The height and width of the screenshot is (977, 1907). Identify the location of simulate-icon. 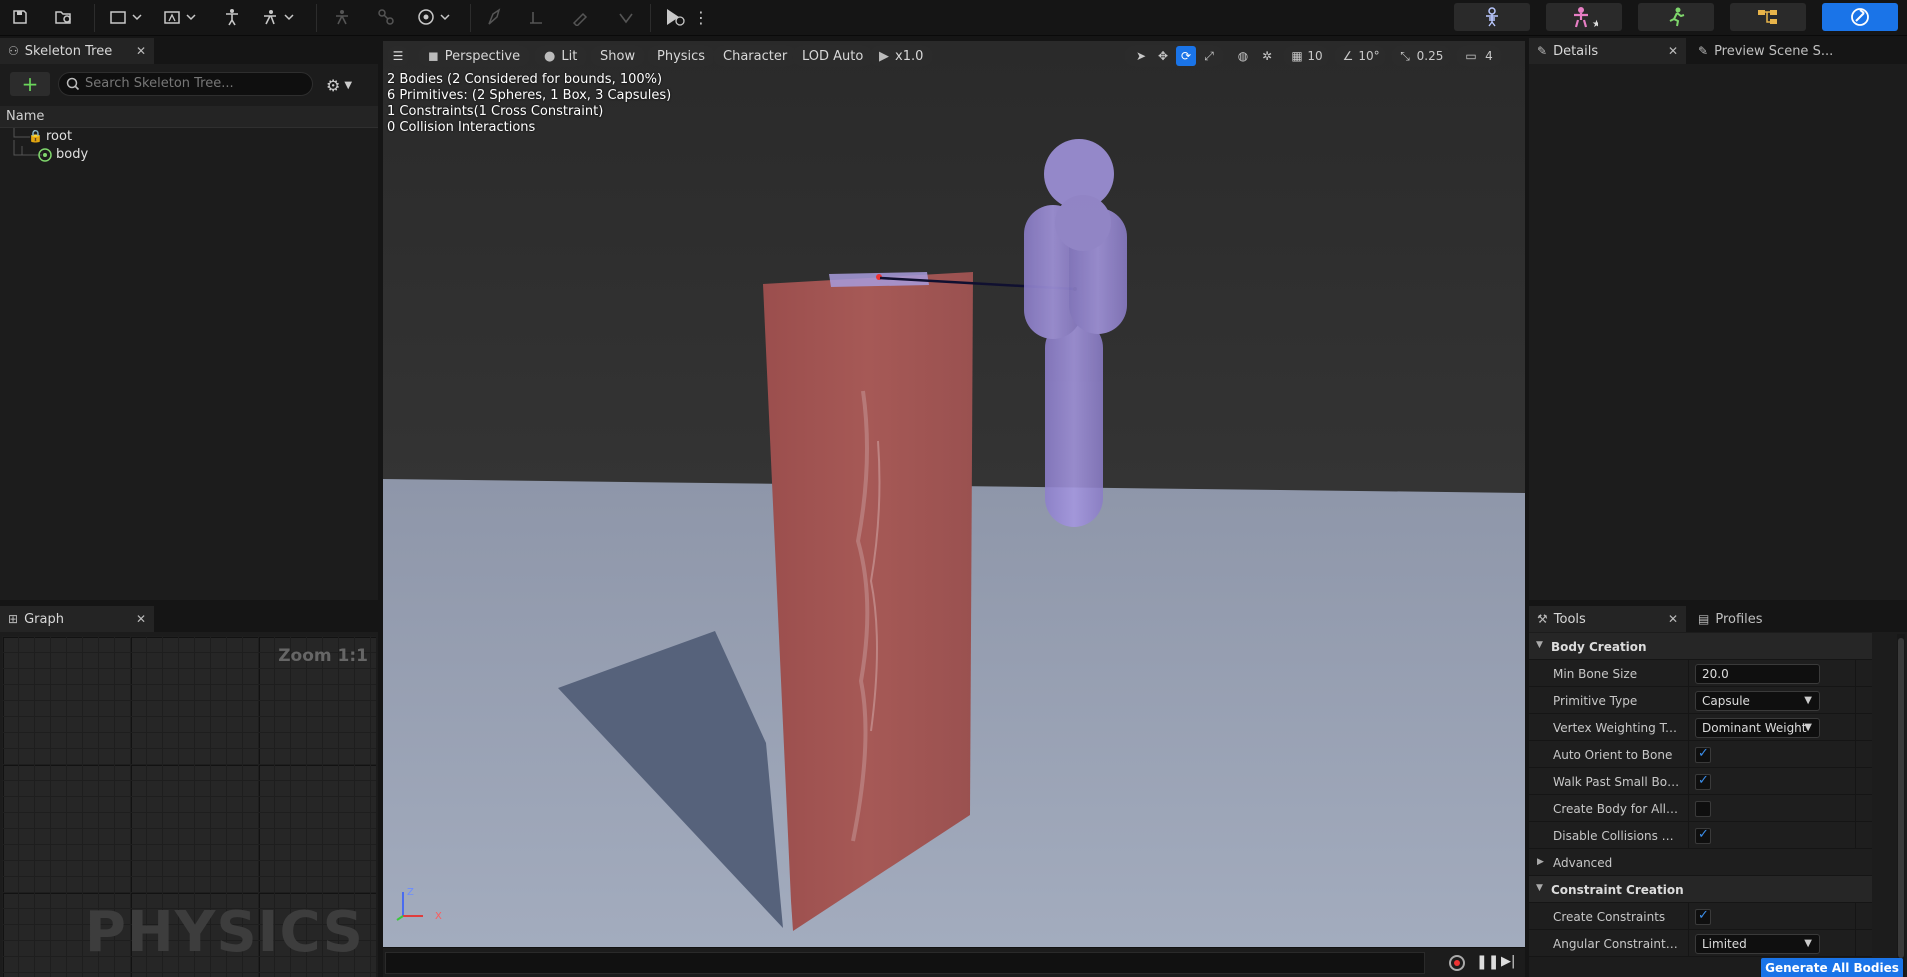
(434, 17).